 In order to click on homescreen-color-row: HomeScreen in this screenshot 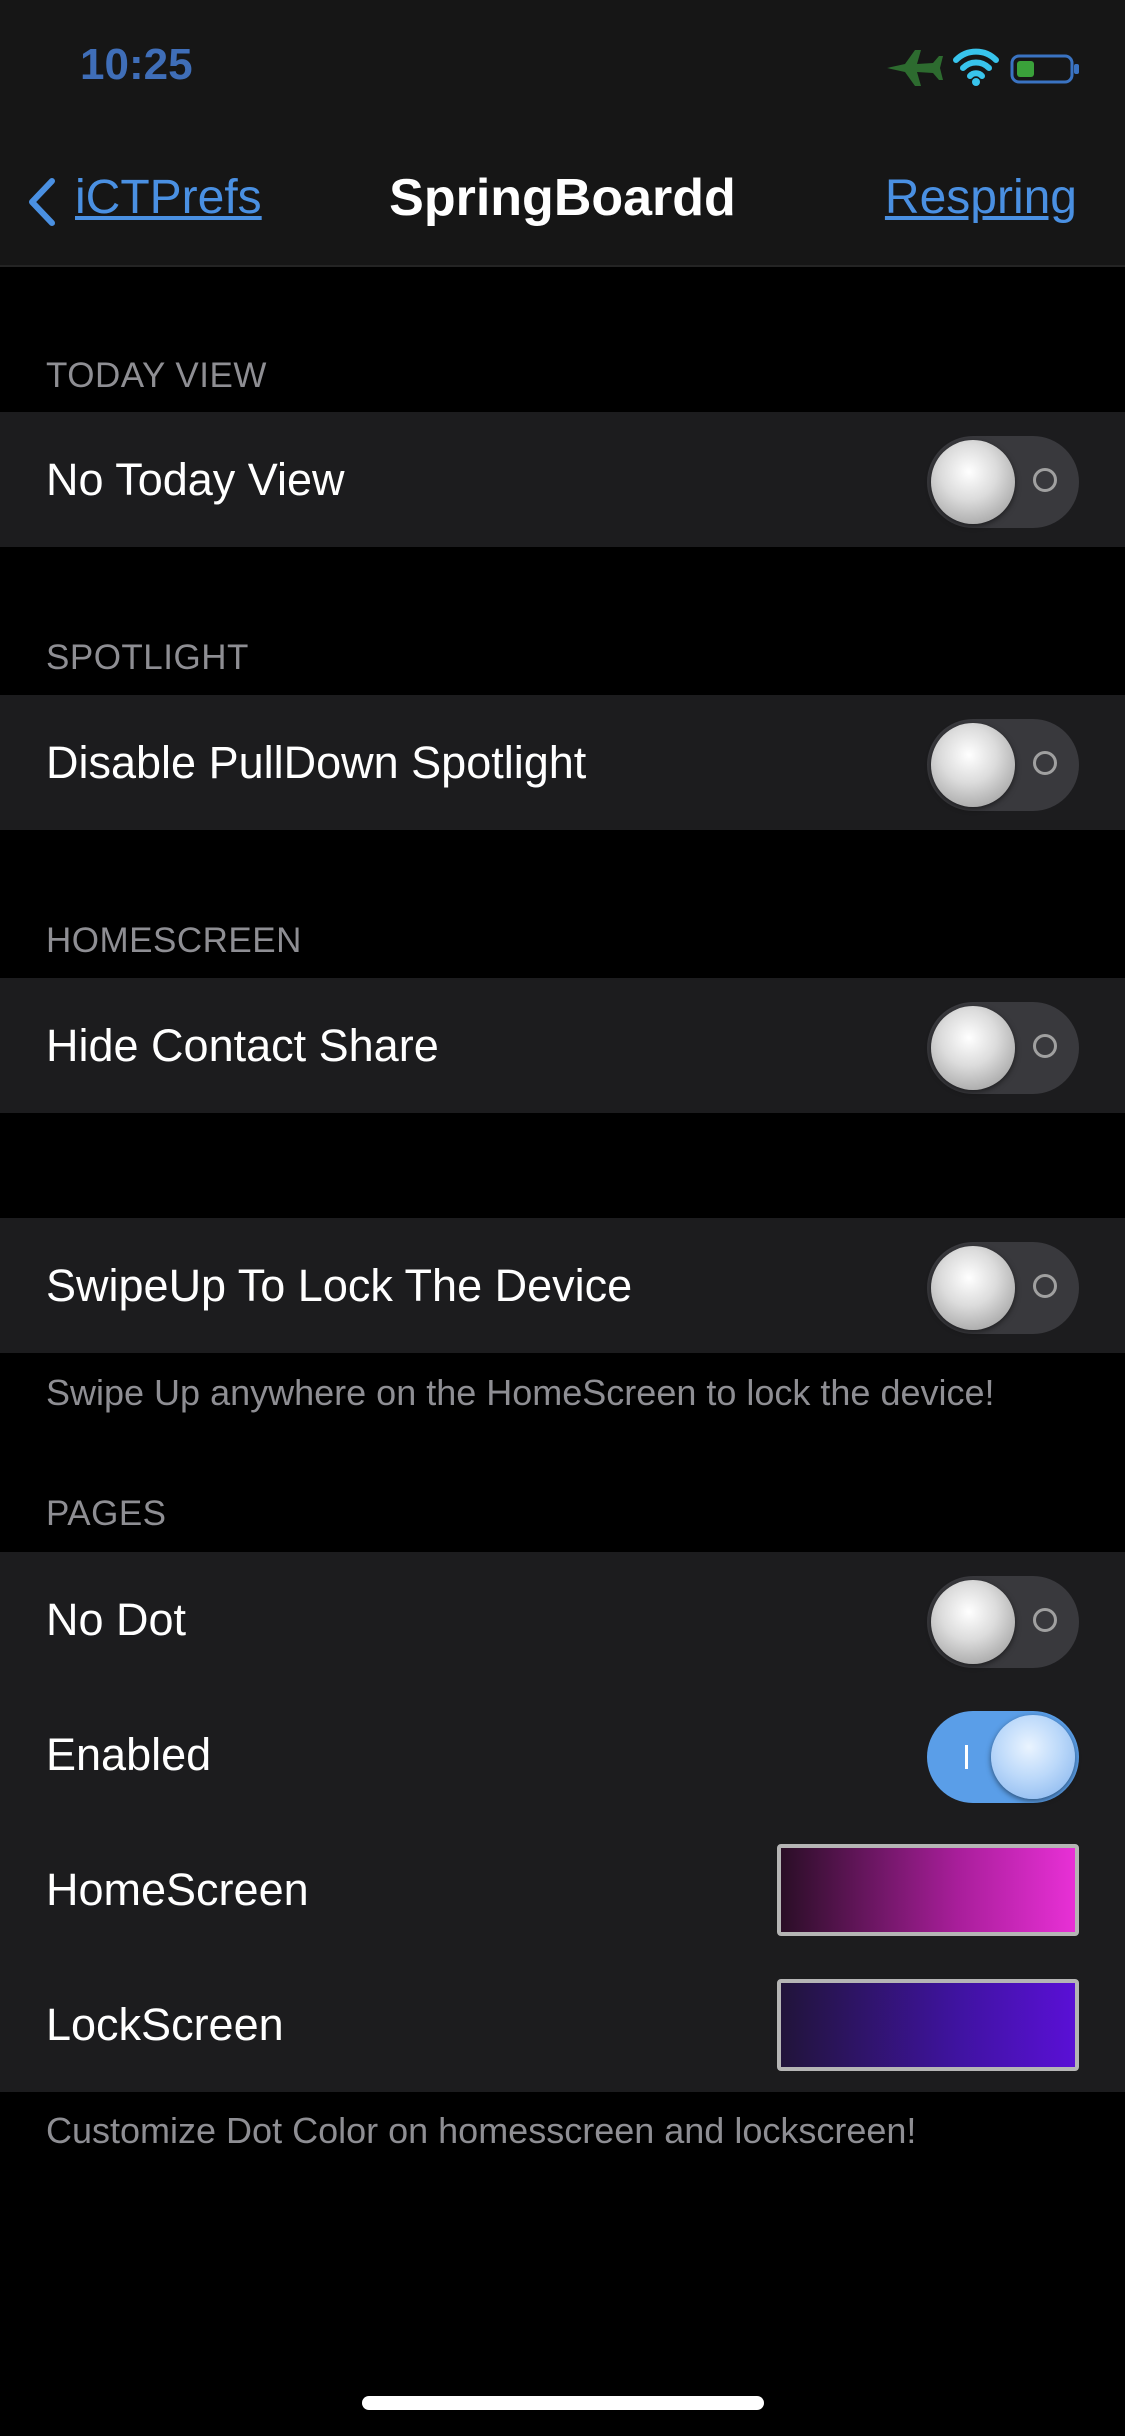, I will do `click(562, 1889)`.